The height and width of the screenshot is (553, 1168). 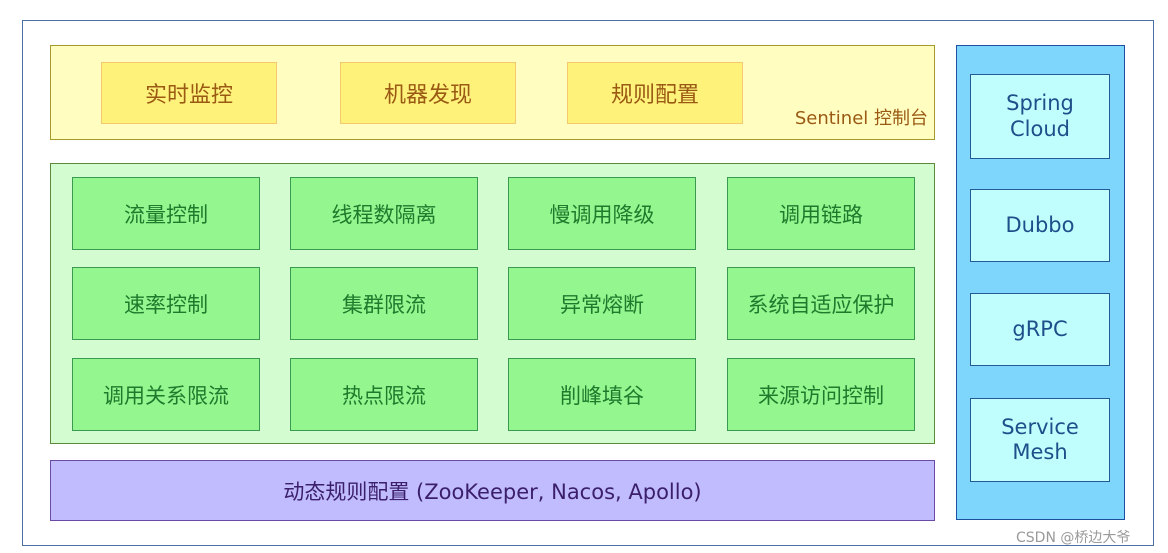 What do you see at coordinates (821, 213) in the screenshot?
I see `feature-call-chain: 调用链路` at bounding box center [821, 213].